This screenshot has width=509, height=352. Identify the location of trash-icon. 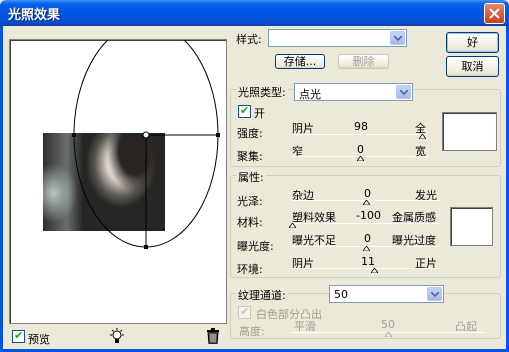
(213, 336).